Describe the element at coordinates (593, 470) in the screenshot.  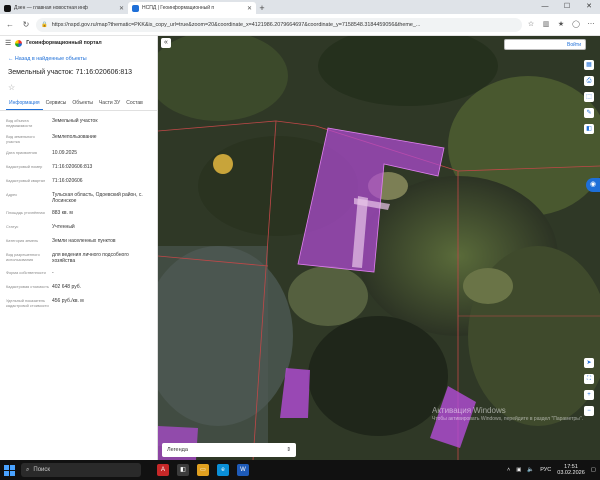
I see `notifications-icon: ▢` at that location.